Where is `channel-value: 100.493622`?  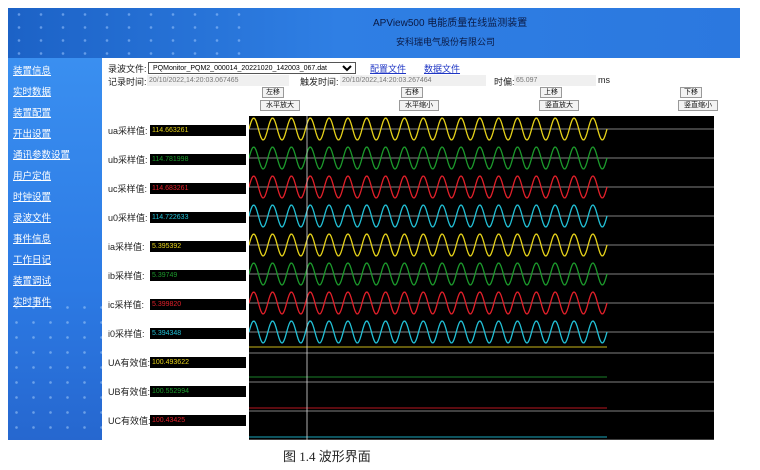
channel-value: 100.493622 is located at coordinates (198, 362).